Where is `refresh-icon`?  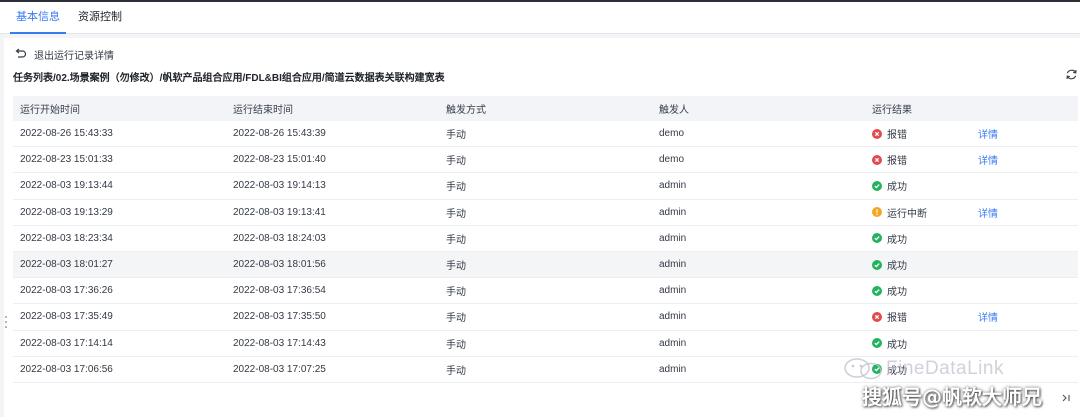 refresh-icon is located at coordinates (1071, 74).